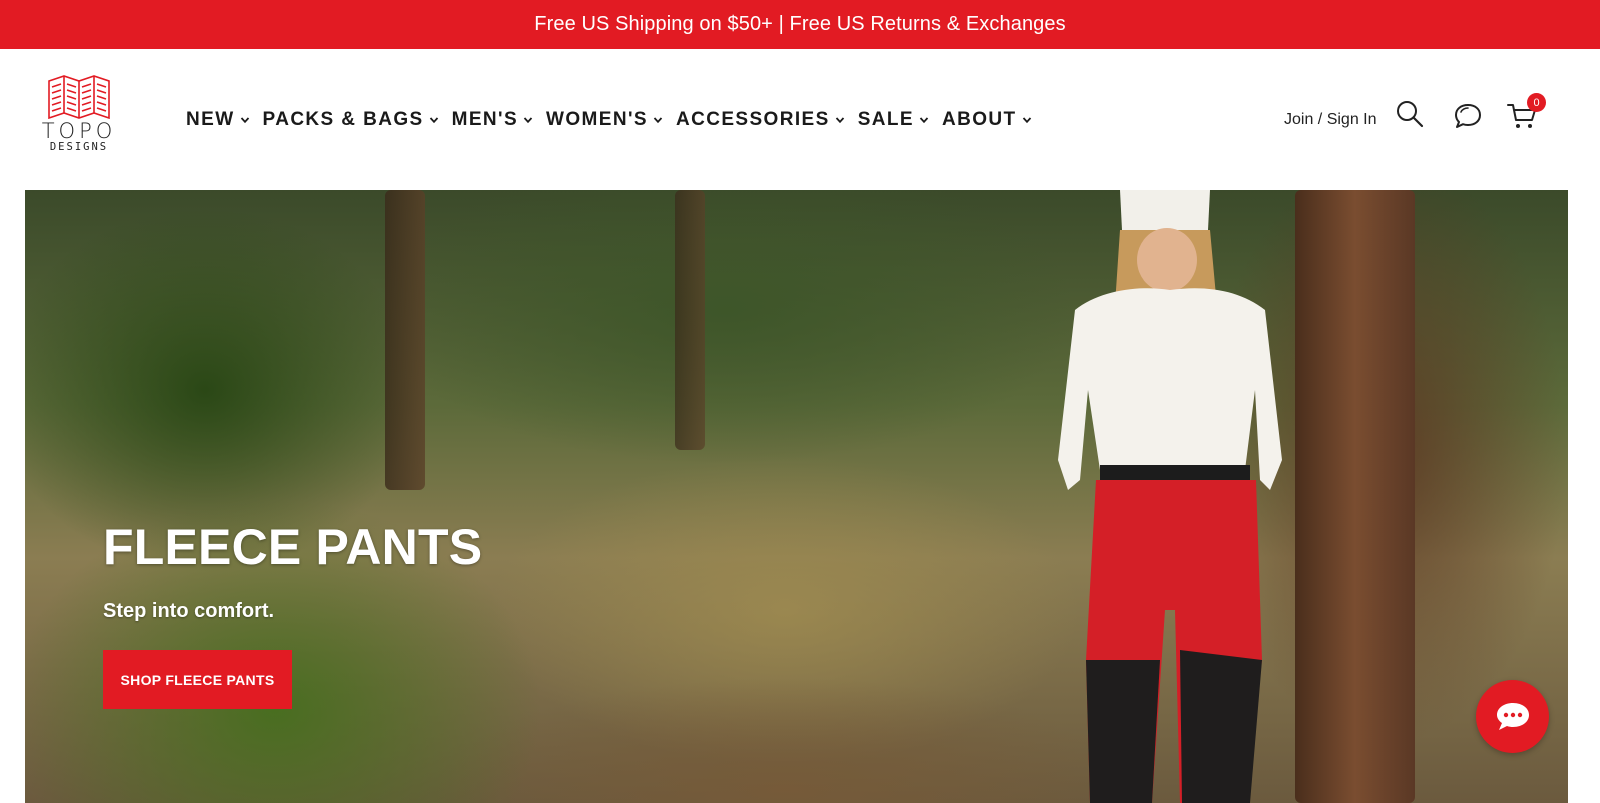  Describe the element at coordinates (1410, 114) in the screenshot. I see `search-icon` at that location.